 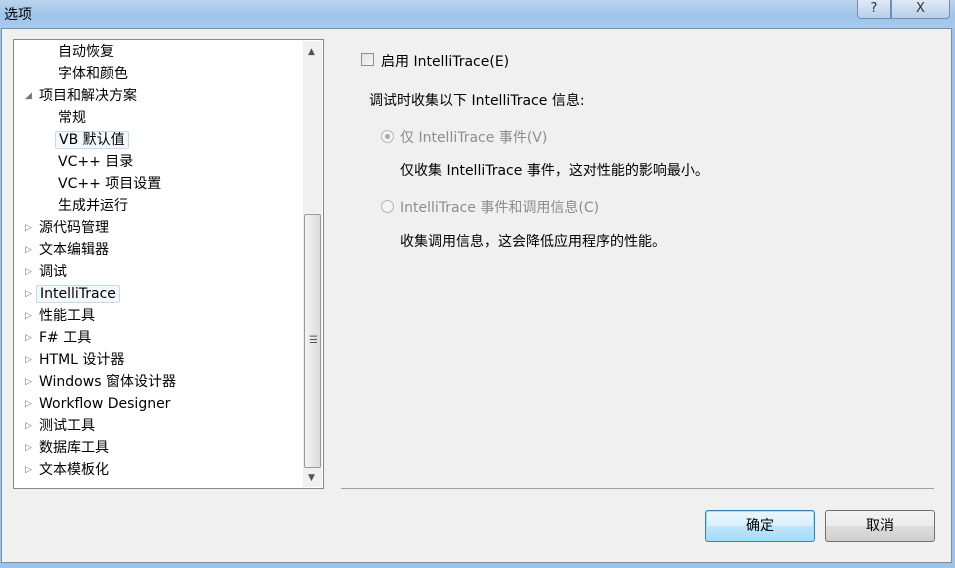 I want to click on tree-item: HTML 设计器, so click(x=81, y=360).